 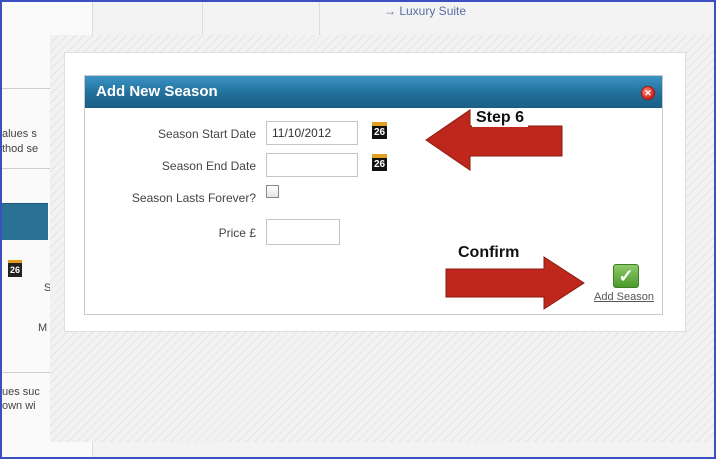 What do you see at coordinates (21, 392) in the screenshot?
I see `background-text: ues suc` at bounding box center [21, 392].